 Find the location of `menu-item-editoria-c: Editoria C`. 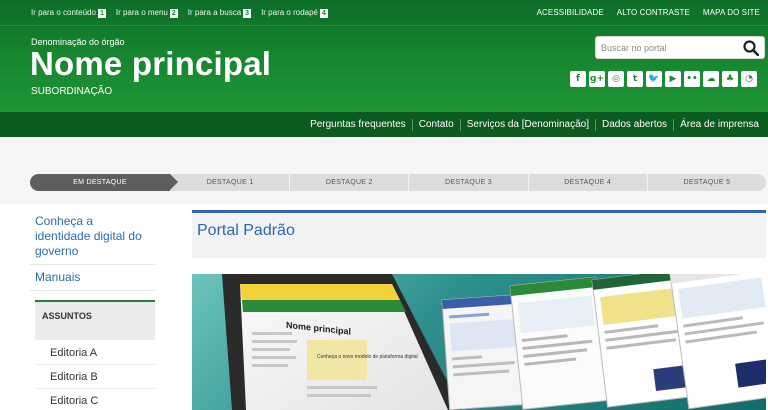

menu-item-editoria-c: Editoria C is located at coordinates (95, 399).